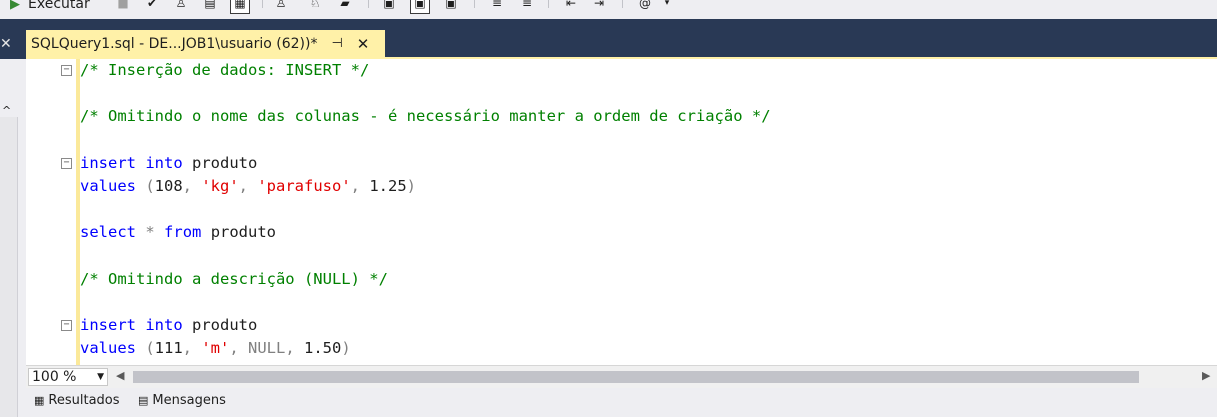  I want to click on scroll-right-icon: ▶, so click(1206, 375).